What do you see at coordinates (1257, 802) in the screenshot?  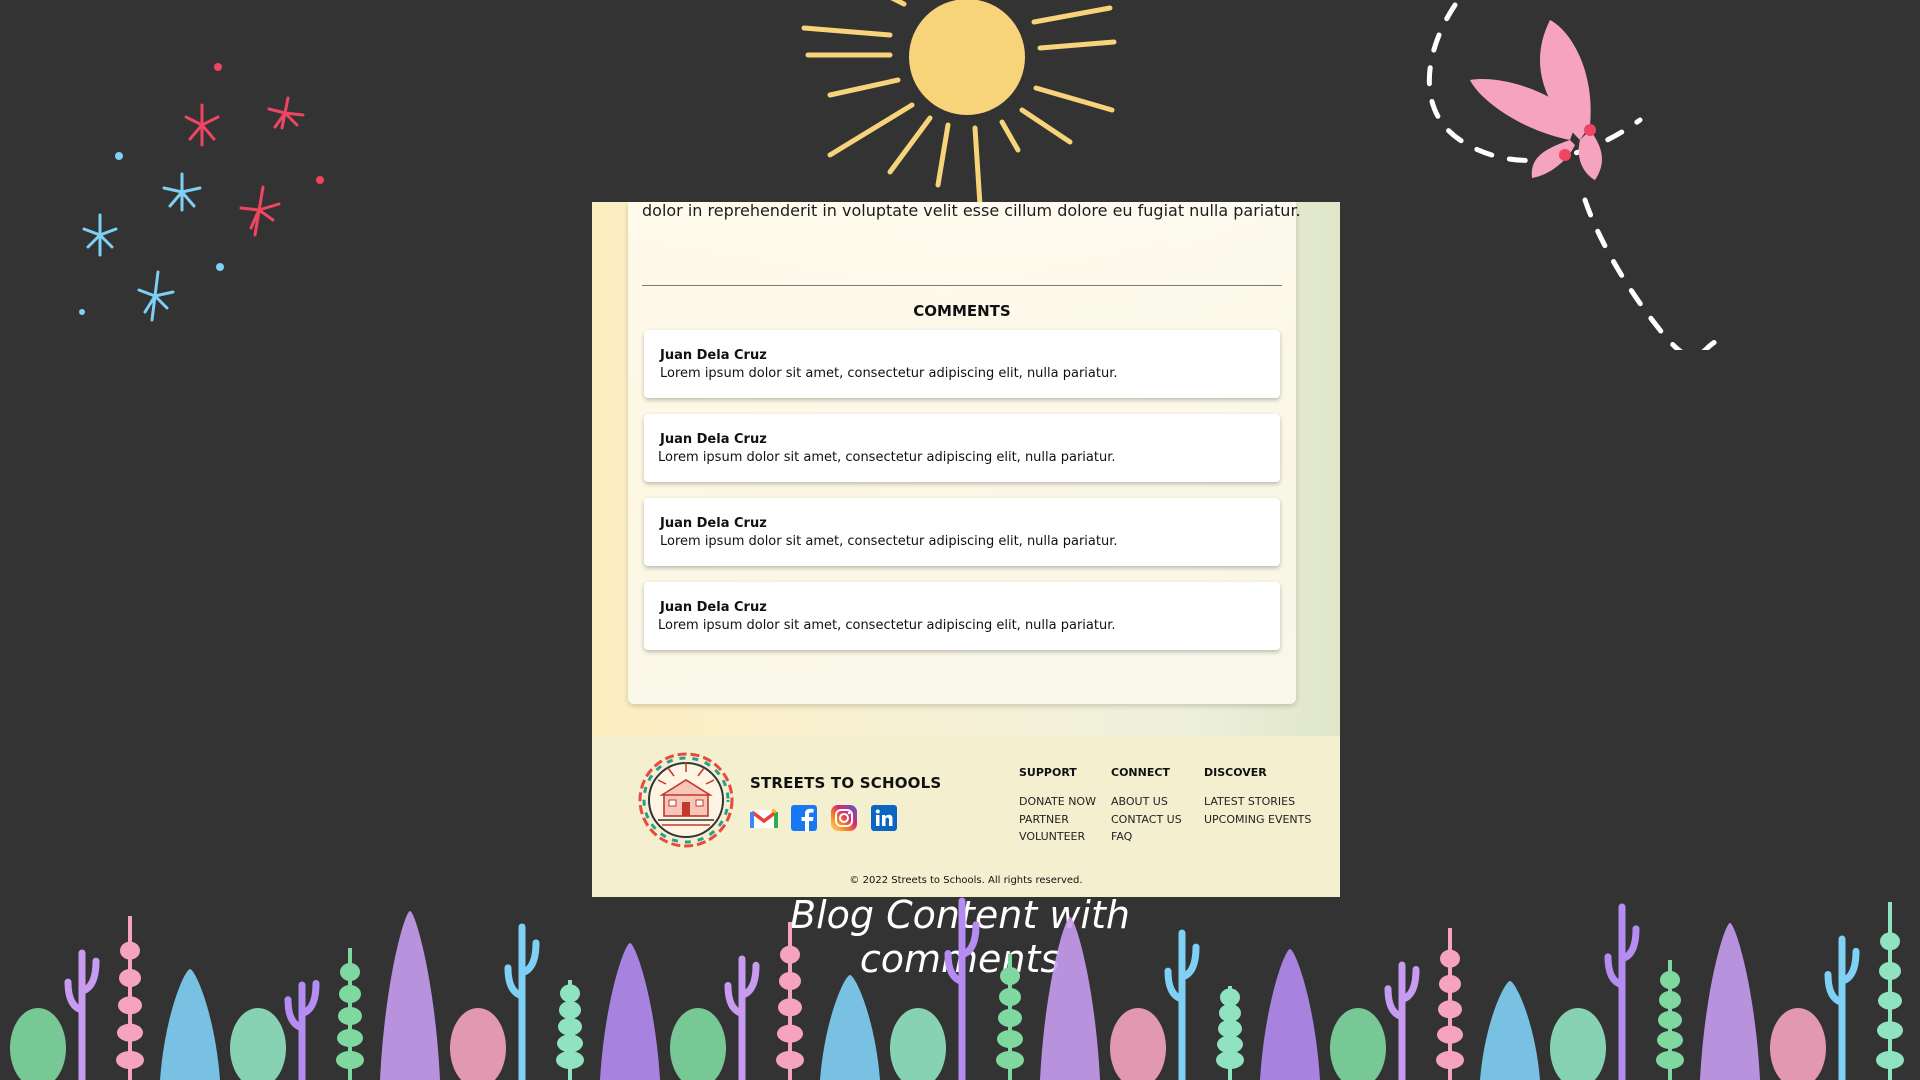 I see `footer-link-latest-stories: LATEST STORIES` at bounding box center [1257, 802].